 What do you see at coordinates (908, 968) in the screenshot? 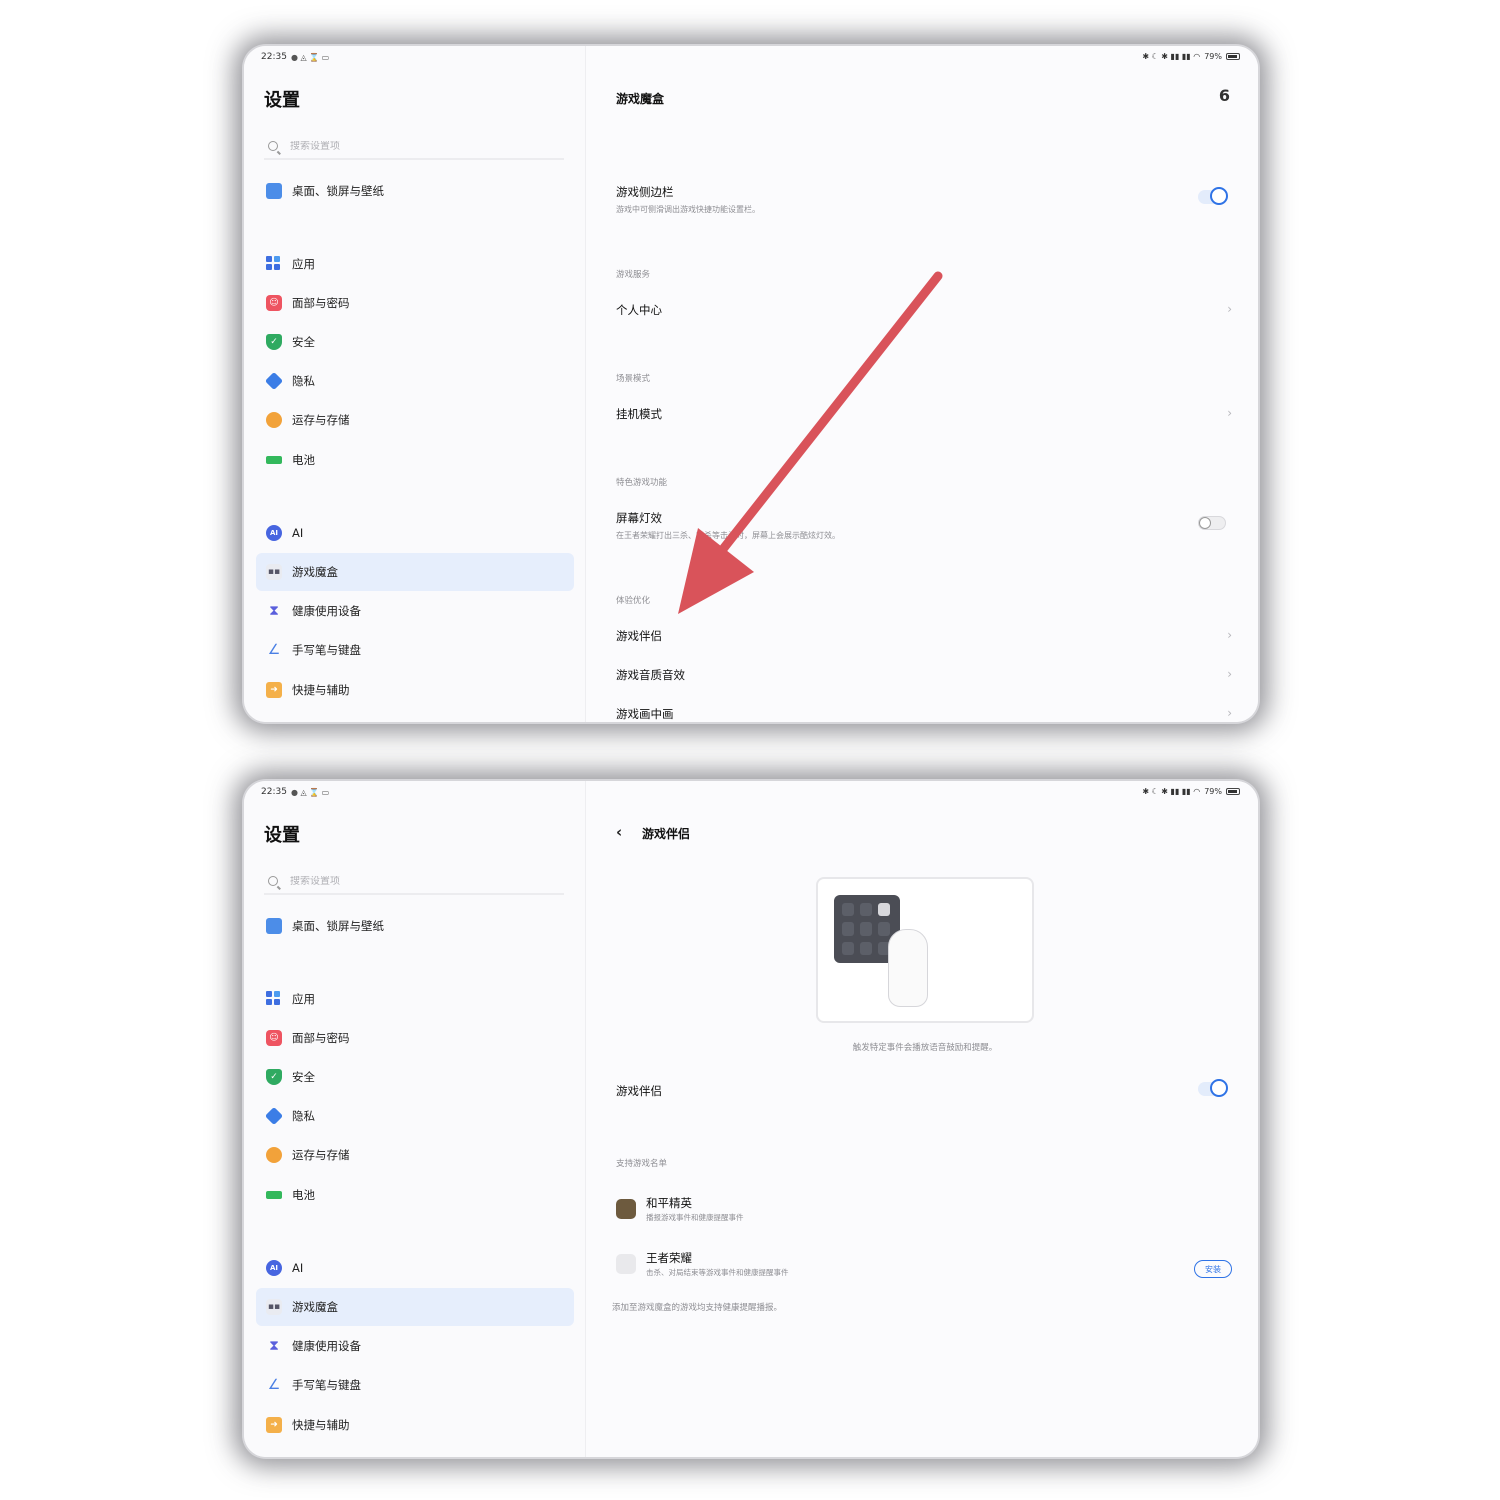
I see `hand-tap-icon` at bounding box center [908, 968].